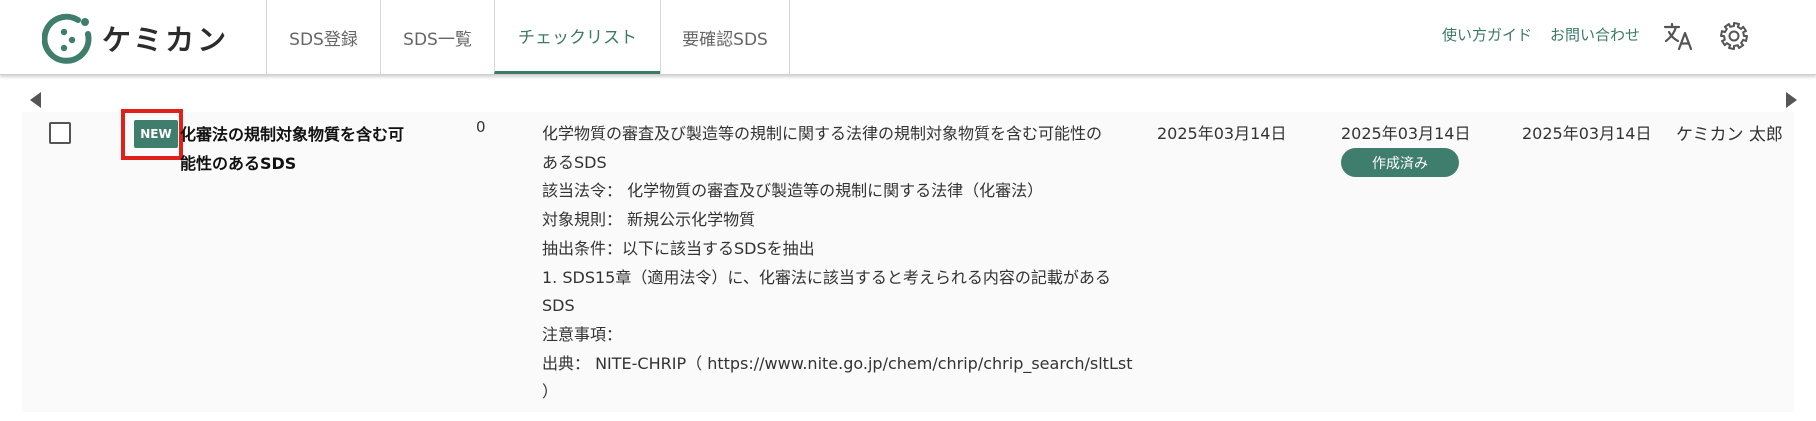 The image size is (1816, 421). I want to click on tab-label: SDS登録, so click(323, 39).